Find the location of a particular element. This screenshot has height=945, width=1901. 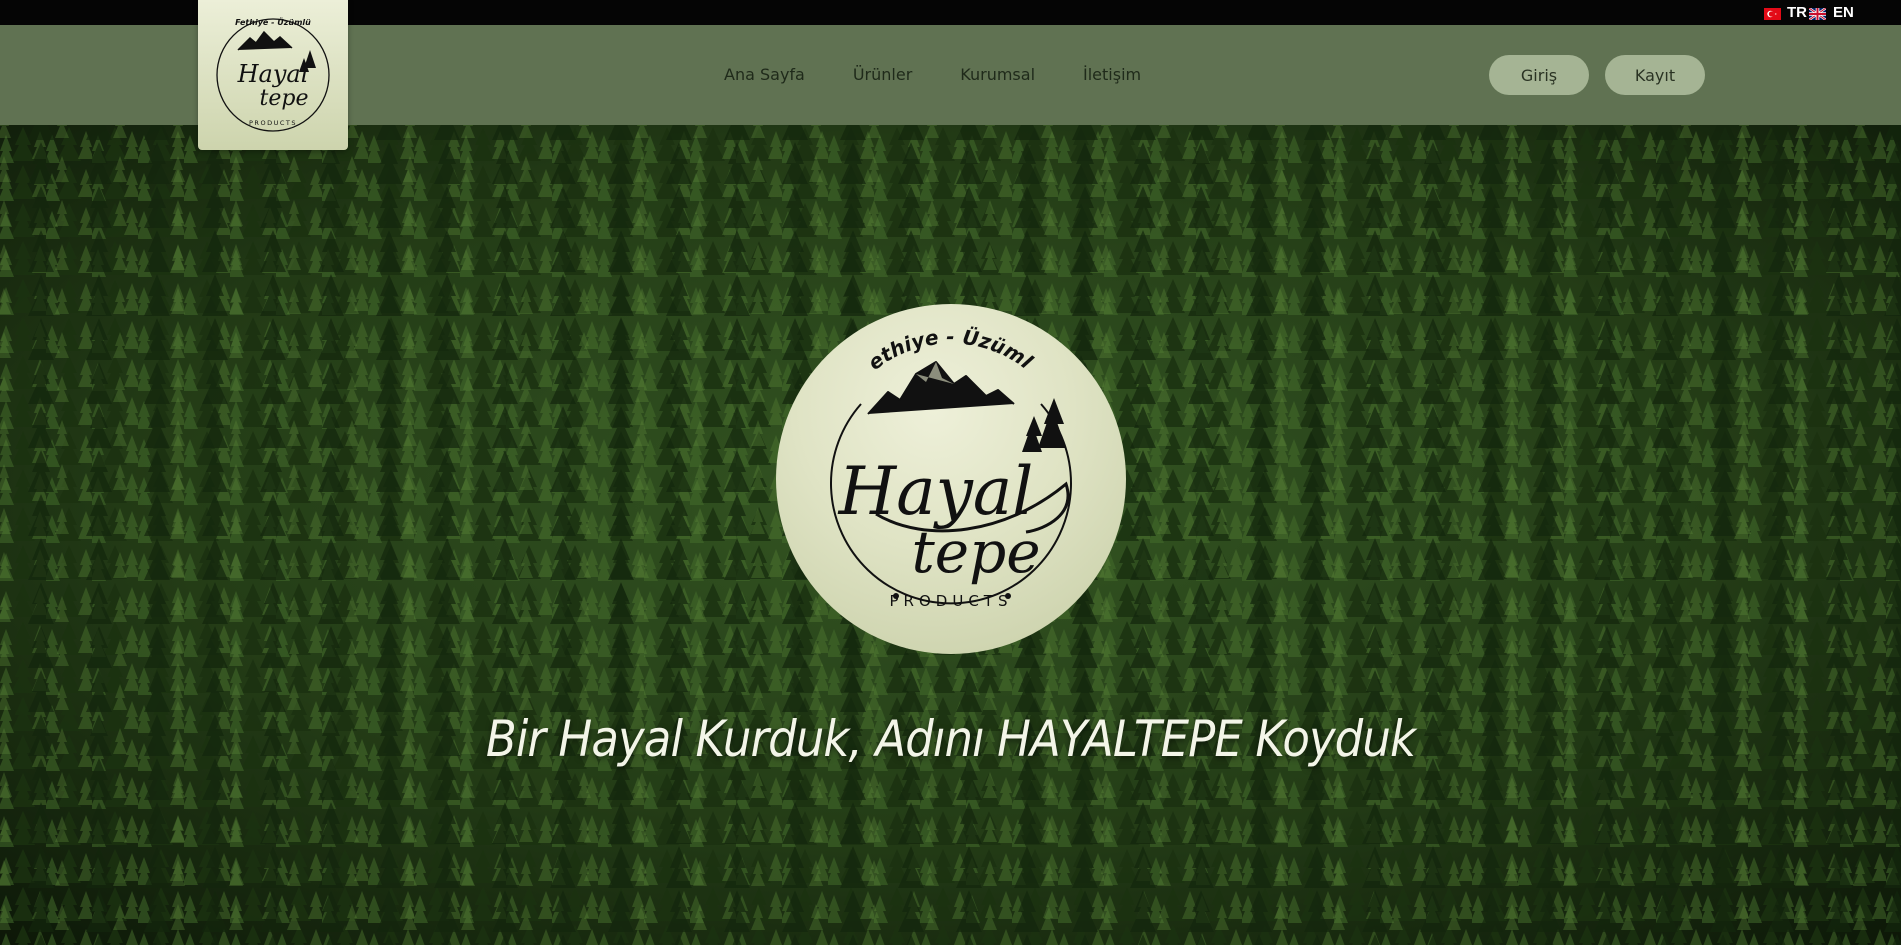

svg-text: tepe is located at coordinates (284, 98).